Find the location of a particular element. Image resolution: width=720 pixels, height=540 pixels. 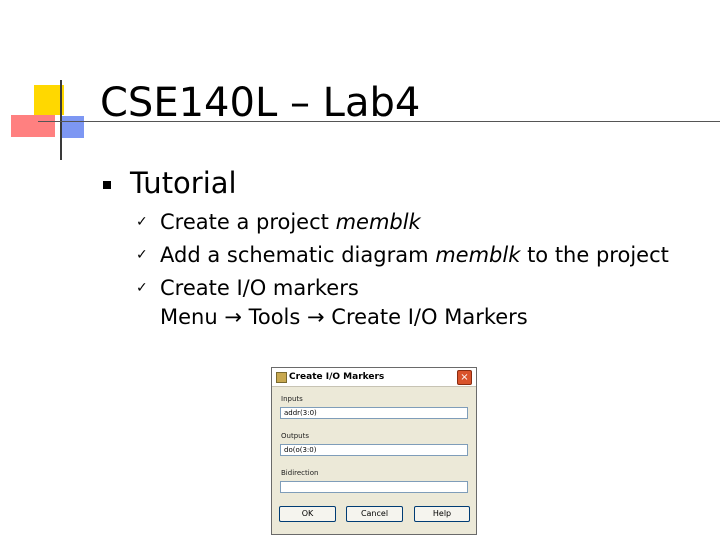

inputs-label: Inputs is located at coordinates (292, 399).